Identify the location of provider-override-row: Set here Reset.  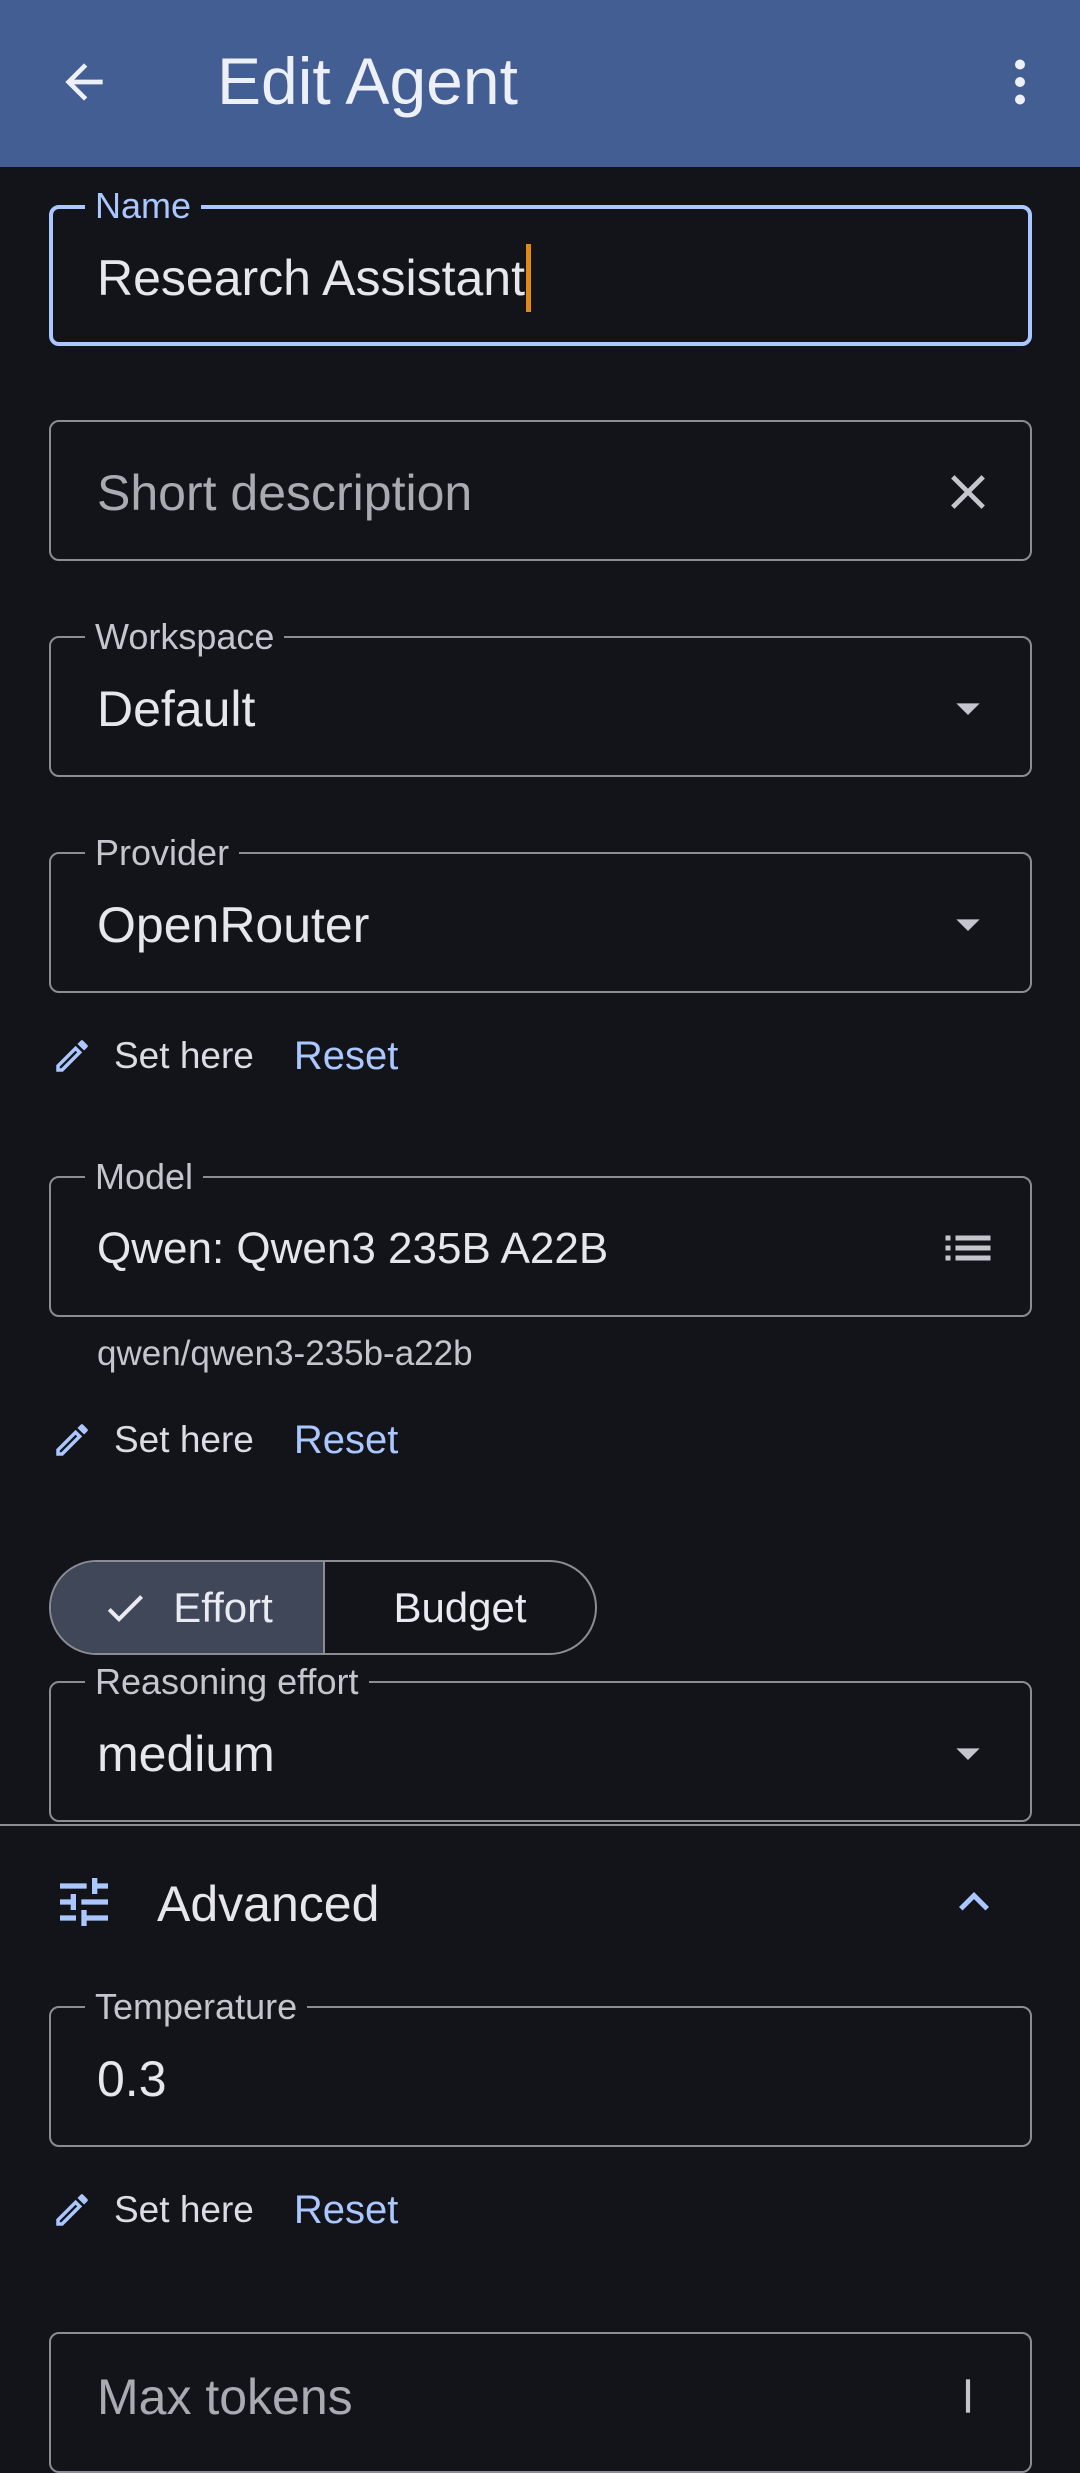
(224, 1056).